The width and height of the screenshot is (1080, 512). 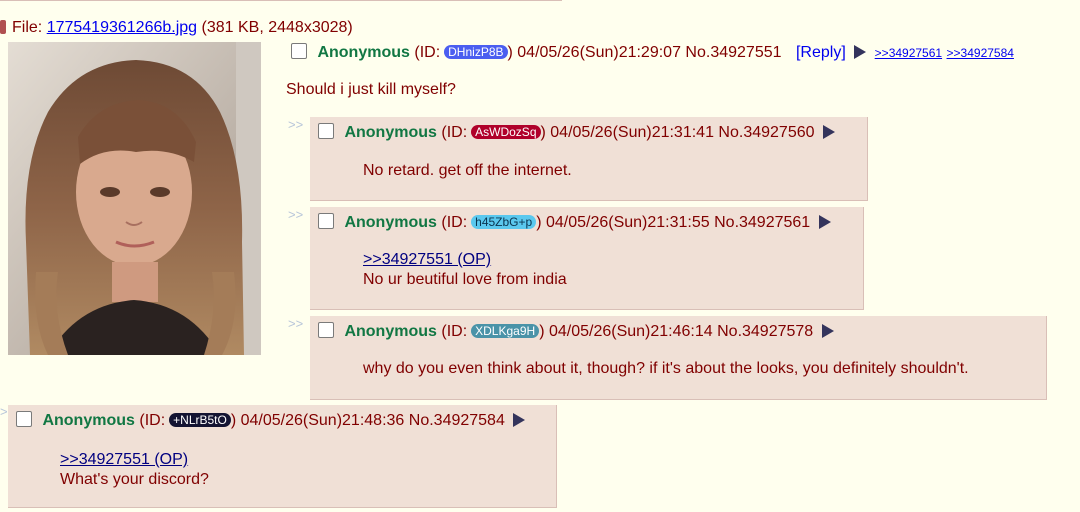 I want to click on file-link: 1775419361266b.jpg, so click(x=122, y=27).